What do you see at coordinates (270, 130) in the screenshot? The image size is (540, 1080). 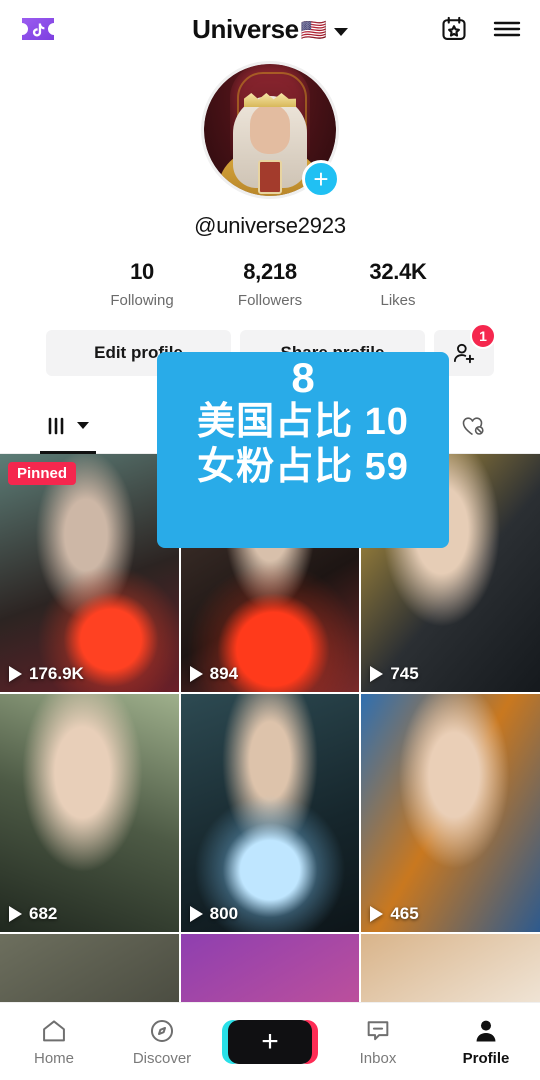 I see `avatar-wrapper: +` at bounding box center [270, 130].